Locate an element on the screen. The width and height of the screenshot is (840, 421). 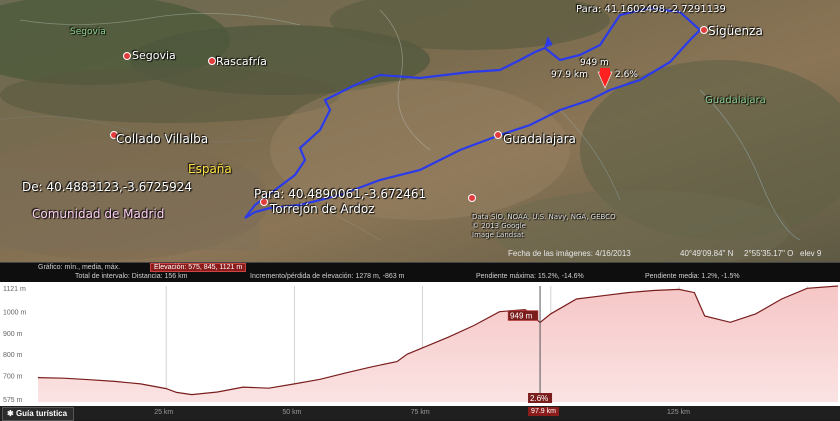
cursor-pct-badge: 2.6% is located at coordinates (540, 398).